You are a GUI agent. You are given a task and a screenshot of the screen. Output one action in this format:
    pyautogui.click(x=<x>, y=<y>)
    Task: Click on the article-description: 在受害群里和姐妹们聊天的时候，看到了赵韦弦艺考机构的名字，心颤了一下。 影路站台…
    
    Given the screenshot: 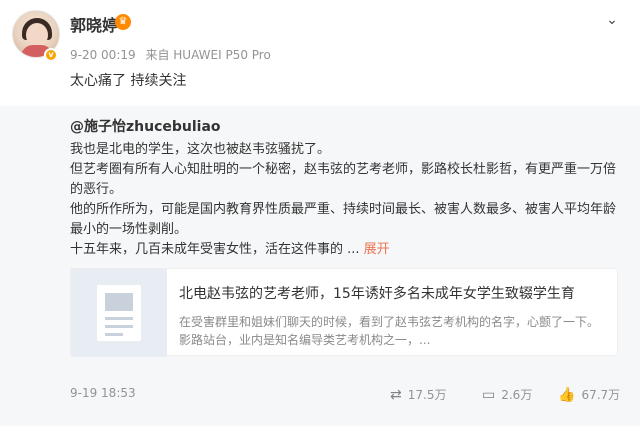 What is the action you would take?
    pyautogui.click(x=389, y=331)
    